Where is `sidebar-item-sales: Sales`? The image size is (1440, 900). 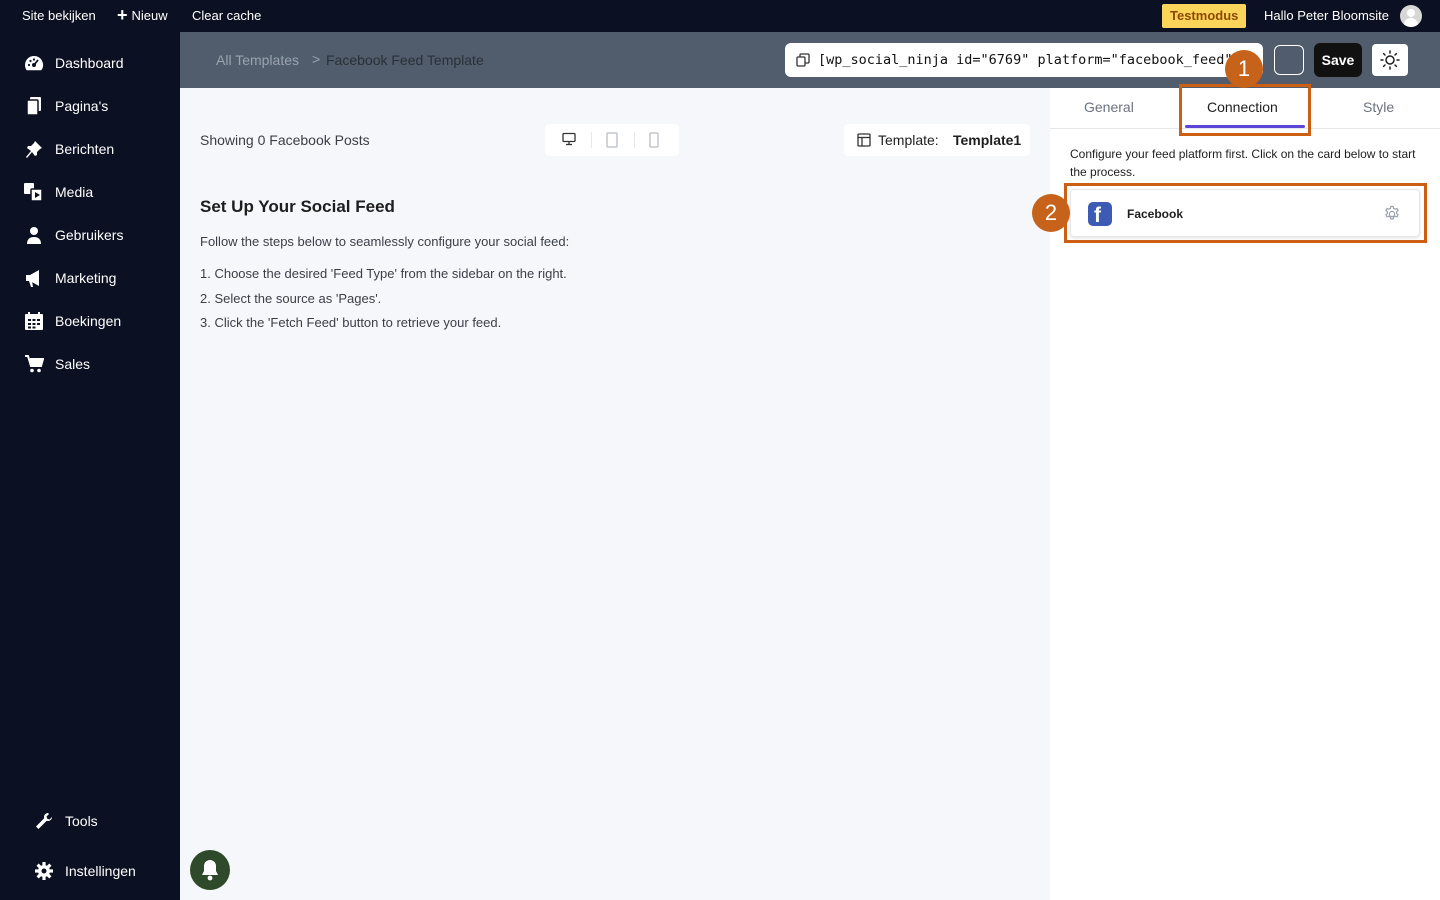
sidebar-item-sales: Sales is located at coordinates (90, 364).